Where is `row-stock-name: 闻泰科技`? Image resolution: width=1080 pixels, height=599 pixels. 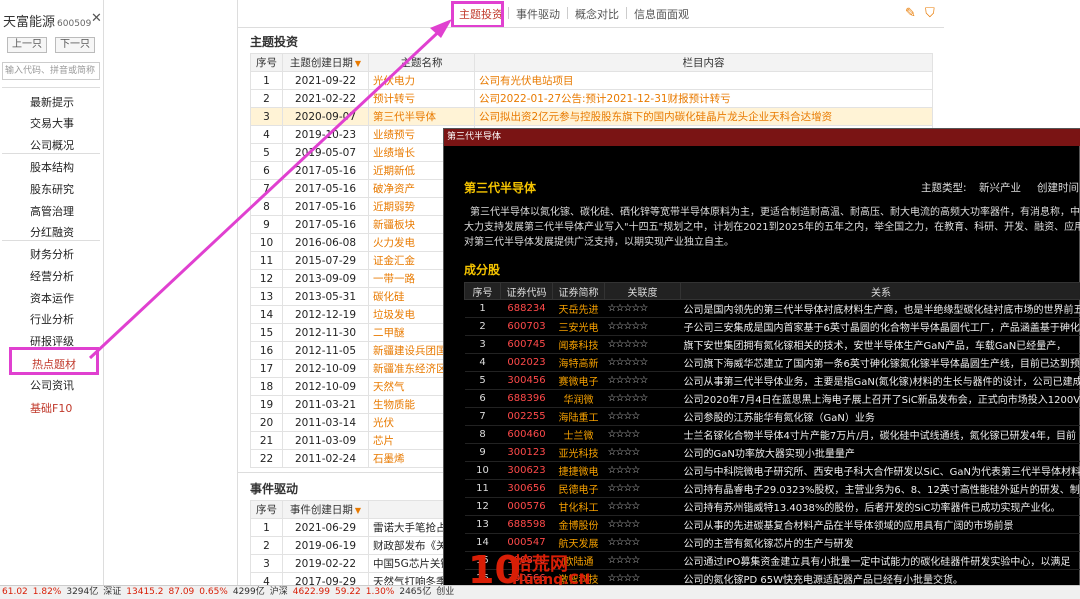
row-stock-name: 闻泰科技 is located at coordinates (578, 344).